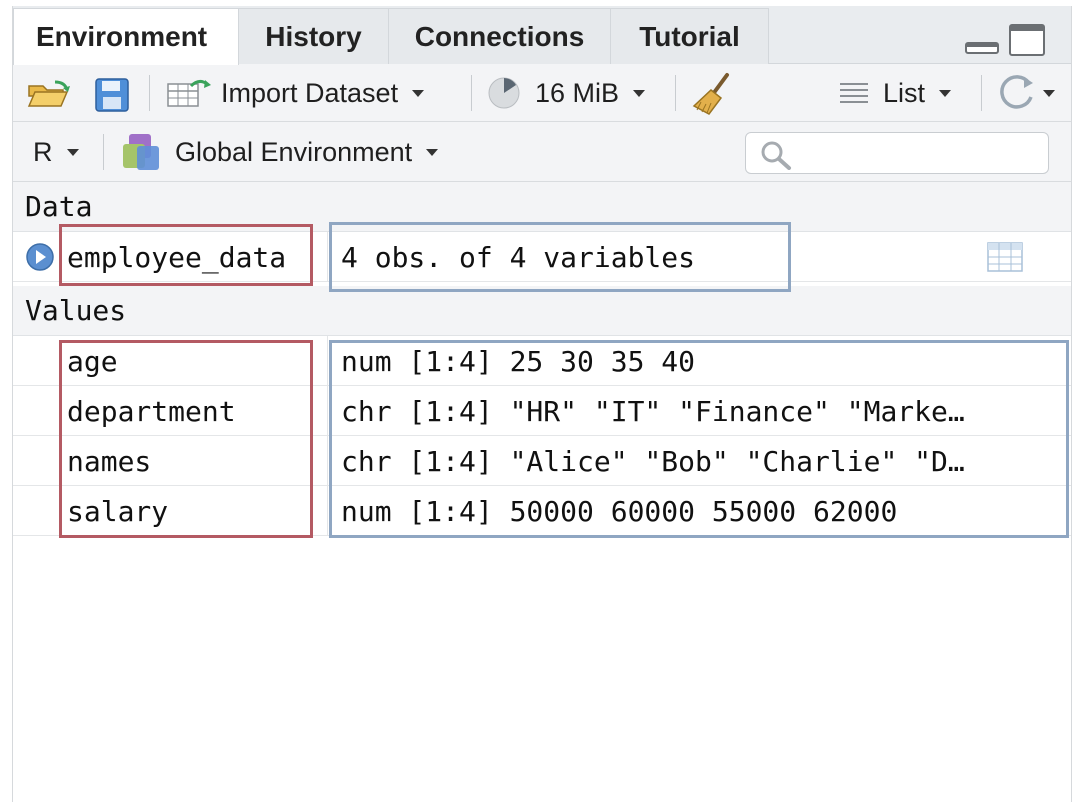 Image resolution: width=1078 pixels, height=802 pixels. Describe the element at coordinates (177, 257) in the screenshot. I see `object-name: employee_data` at that location.